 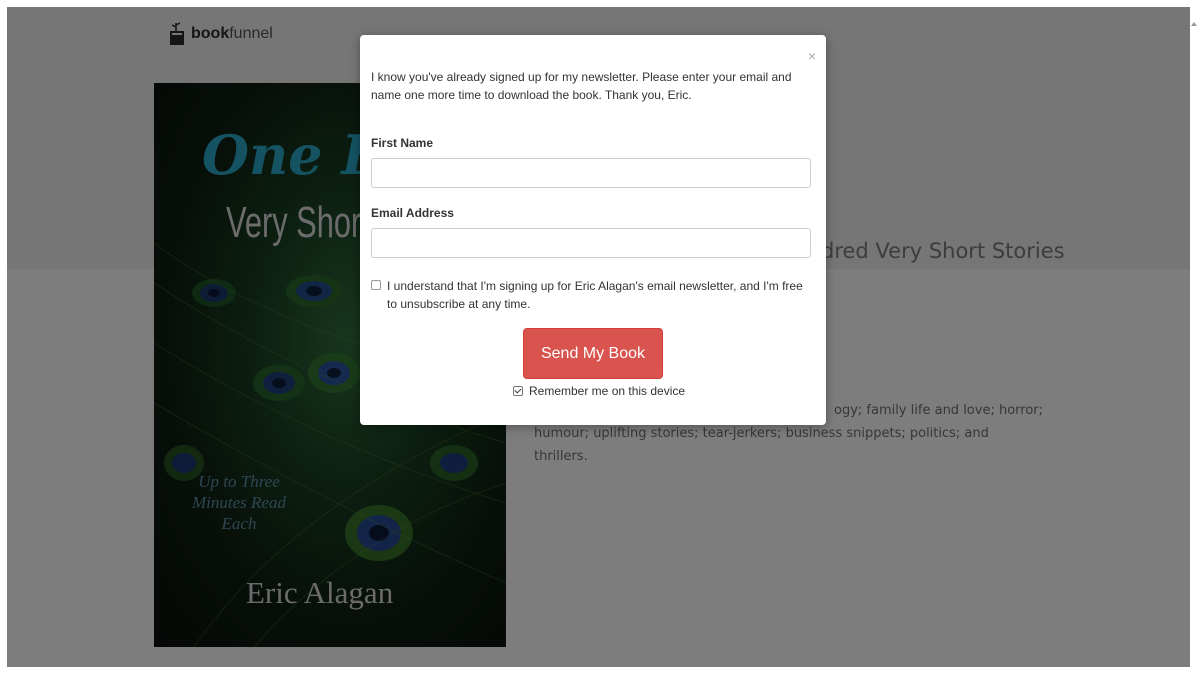 I want to click on scroll-up-icon, so click(x=1194, y=24).